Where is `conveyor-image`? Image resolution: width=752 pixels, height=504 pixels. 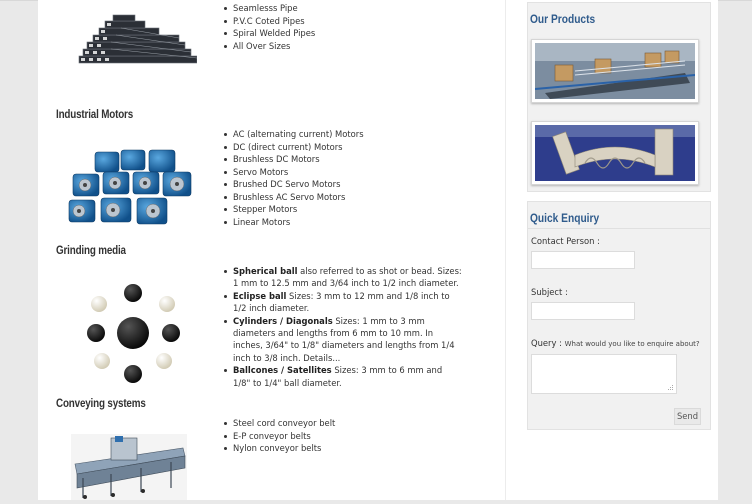 conveyor-image is located at coordinates (129, 469).